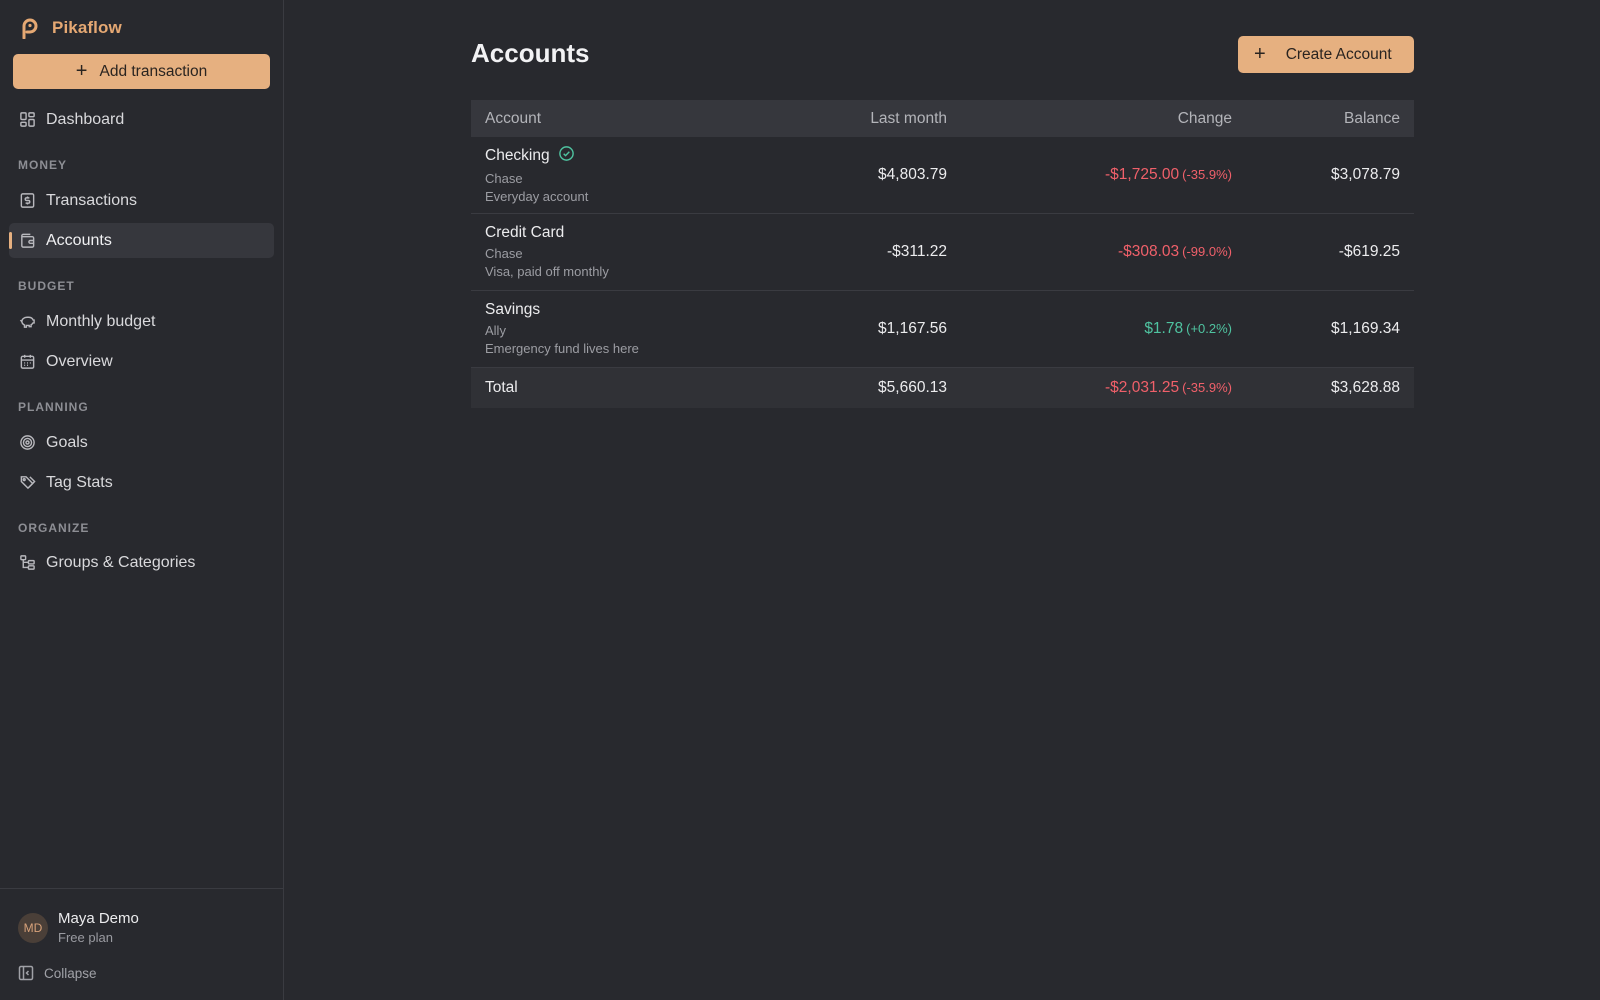 This screenshot has width=1600, height=1000. Describe the element at coordinates (916, 251) in the screenshot. I see `last-month-value: -$311.22` at that location.